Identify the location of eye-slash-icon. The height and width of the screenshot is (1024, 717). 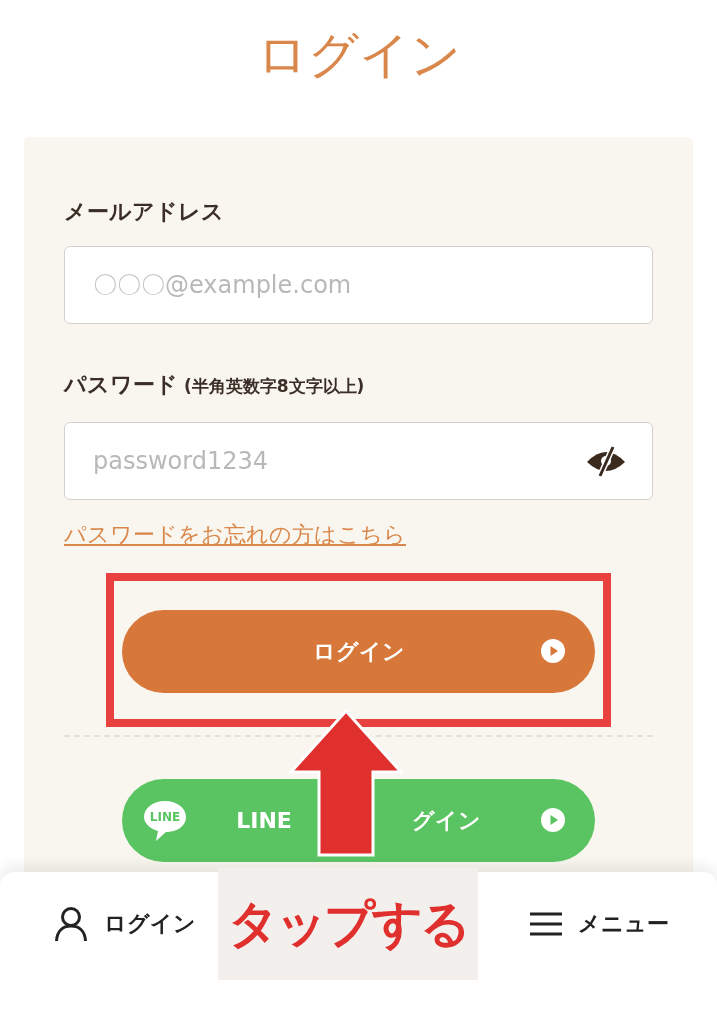
(606, 461).